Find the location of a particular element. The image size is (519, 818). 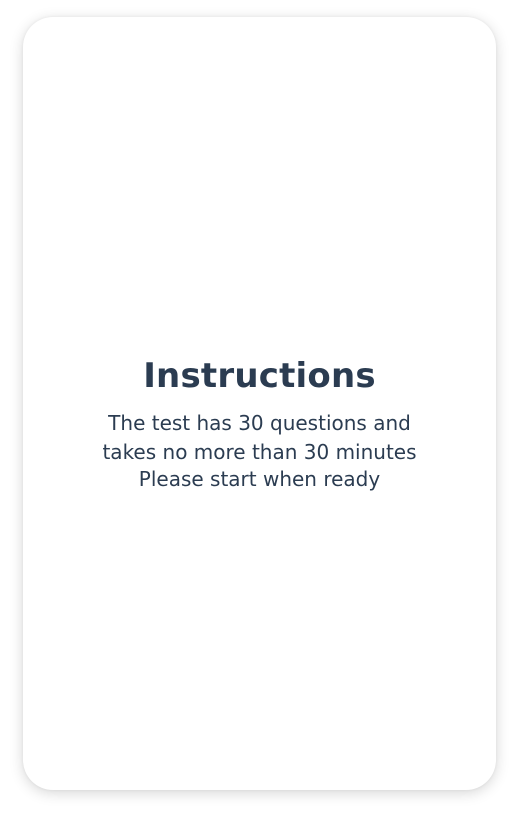

instructions-title: Instructions is located at coordinates (259, 376).